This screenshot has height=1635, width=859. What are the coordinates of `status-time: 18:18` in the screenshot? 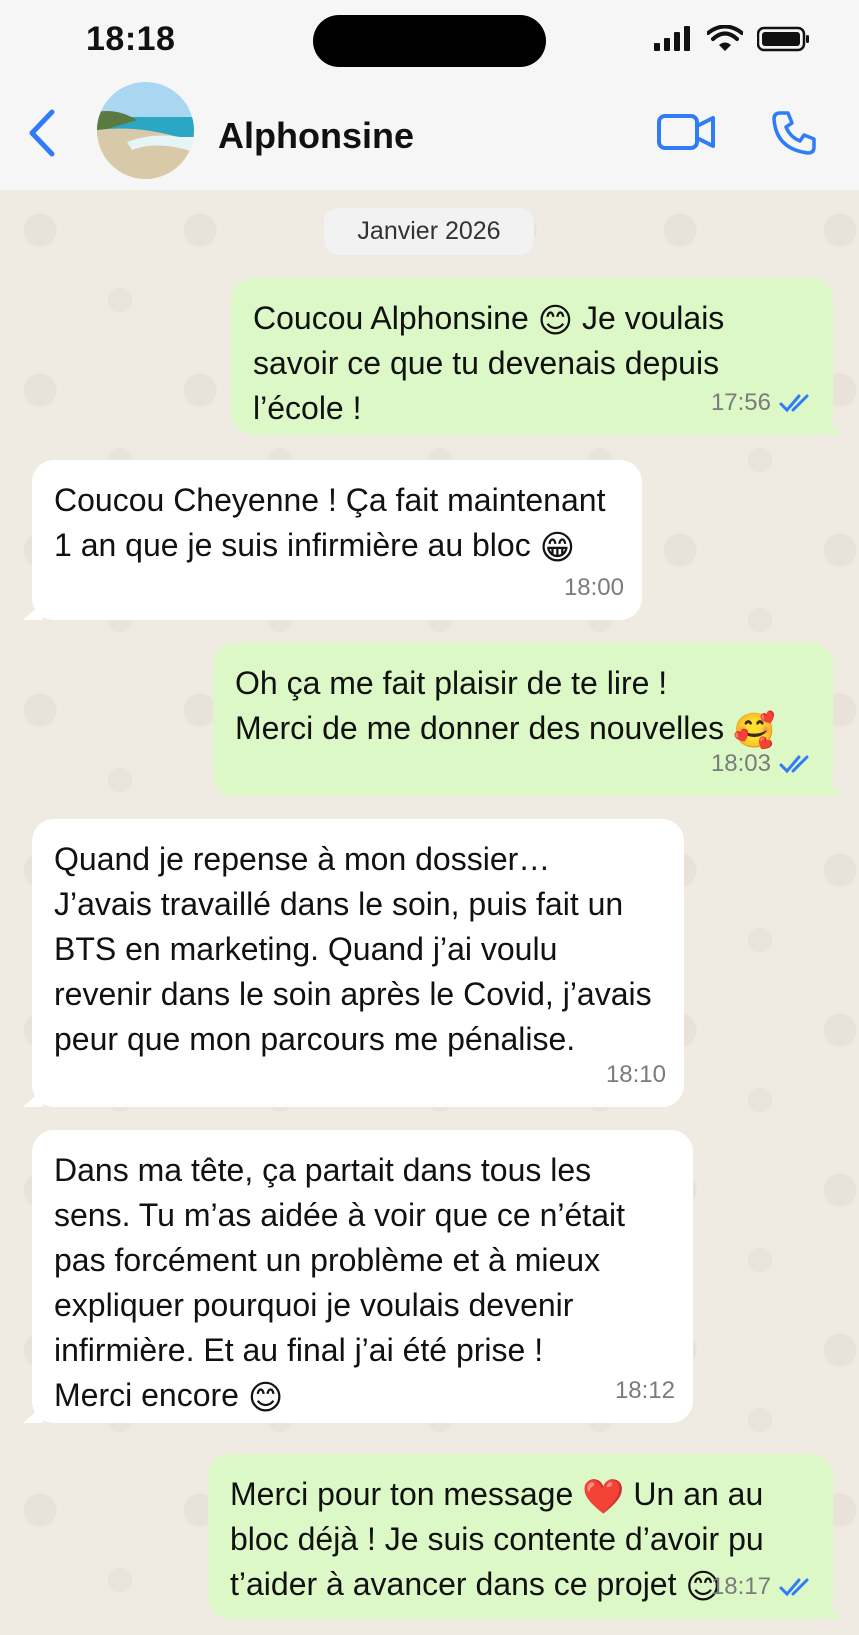 It's located at (131, 39).